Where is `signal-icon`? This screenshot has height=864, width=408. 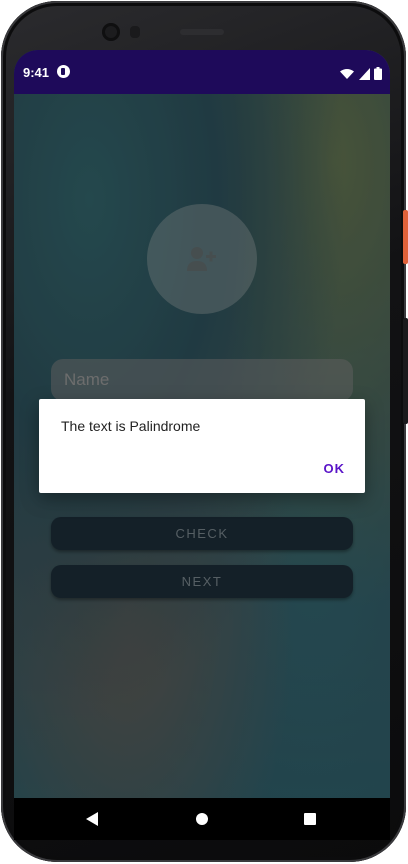
signal-icon is located at coordinates (364, 73).